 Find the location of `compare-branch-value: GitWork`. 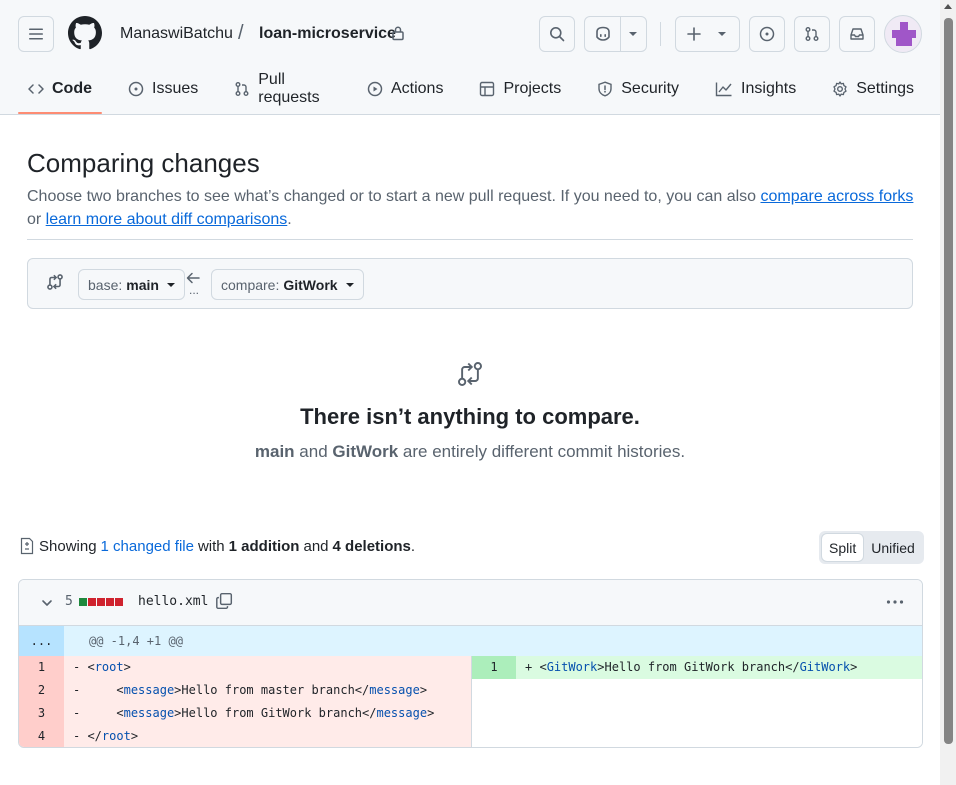

compare-branch-value: GitWork is located at coordinates (310, 284).